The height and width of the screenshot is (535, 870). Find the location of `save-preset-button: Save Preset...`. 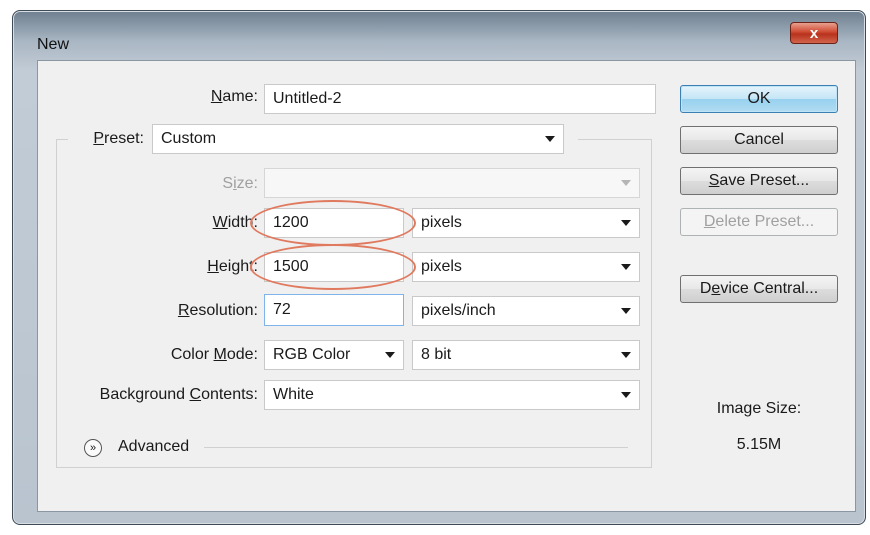

save-preset-button: Save Preset... is located at coordinates (759, 181).